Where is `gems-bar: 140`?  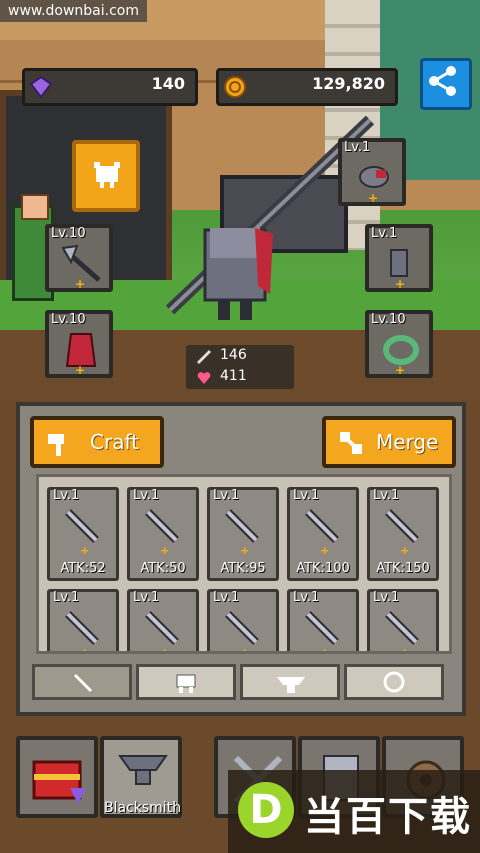
gems-bar: 140 is located at coordinates (110, 87).